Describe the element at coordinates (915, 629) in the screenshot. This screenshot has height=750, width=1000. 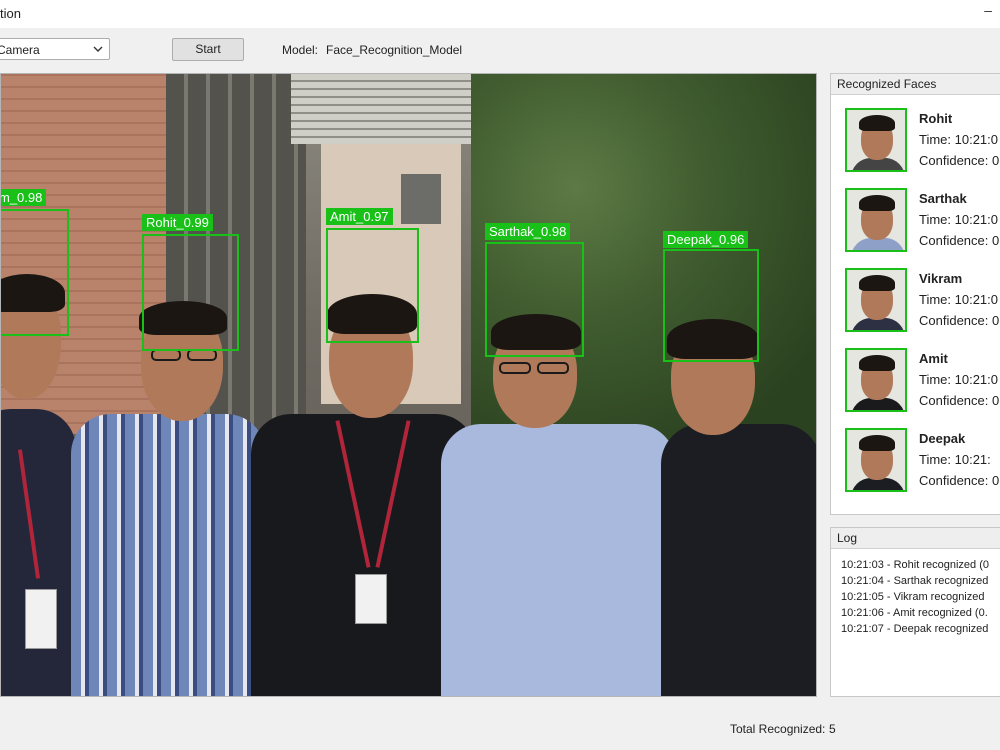
I see `log-line: 10:21:07 - Deepak recognized` at that location.